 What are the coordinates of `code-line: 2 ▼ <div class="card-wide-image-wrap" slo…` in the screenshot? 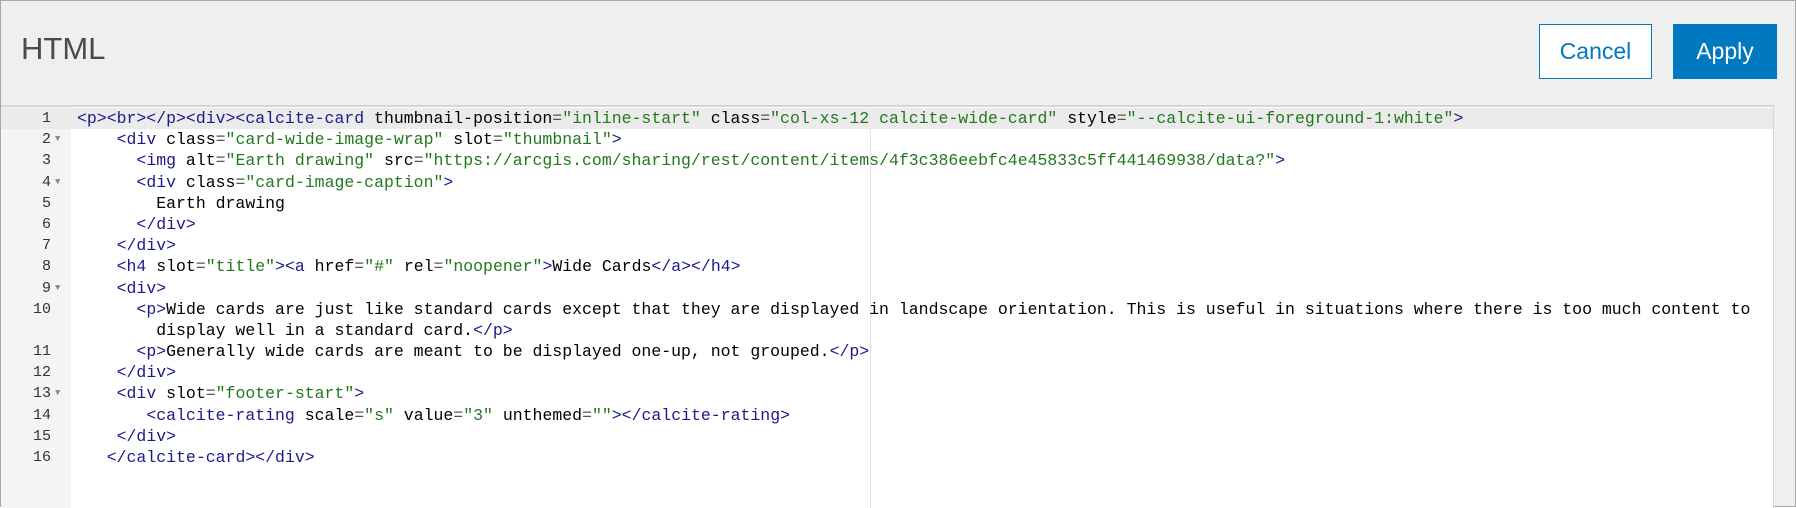 It's located at (887, 139).